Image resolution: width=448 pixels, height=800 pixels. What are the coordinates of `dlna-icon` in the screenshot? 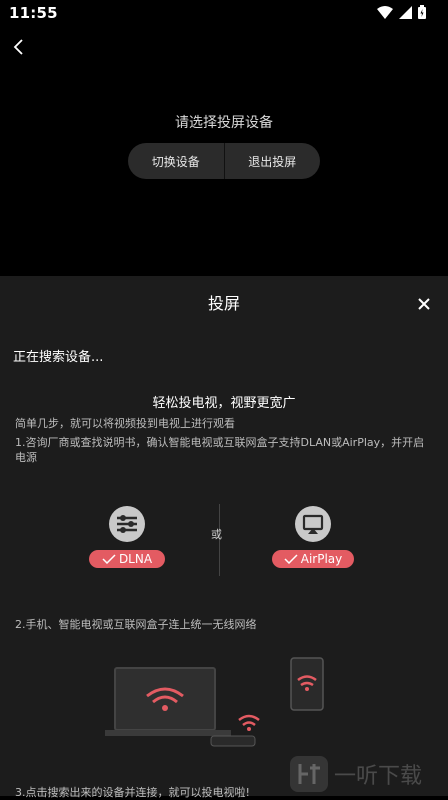 It's located at (127, 524).